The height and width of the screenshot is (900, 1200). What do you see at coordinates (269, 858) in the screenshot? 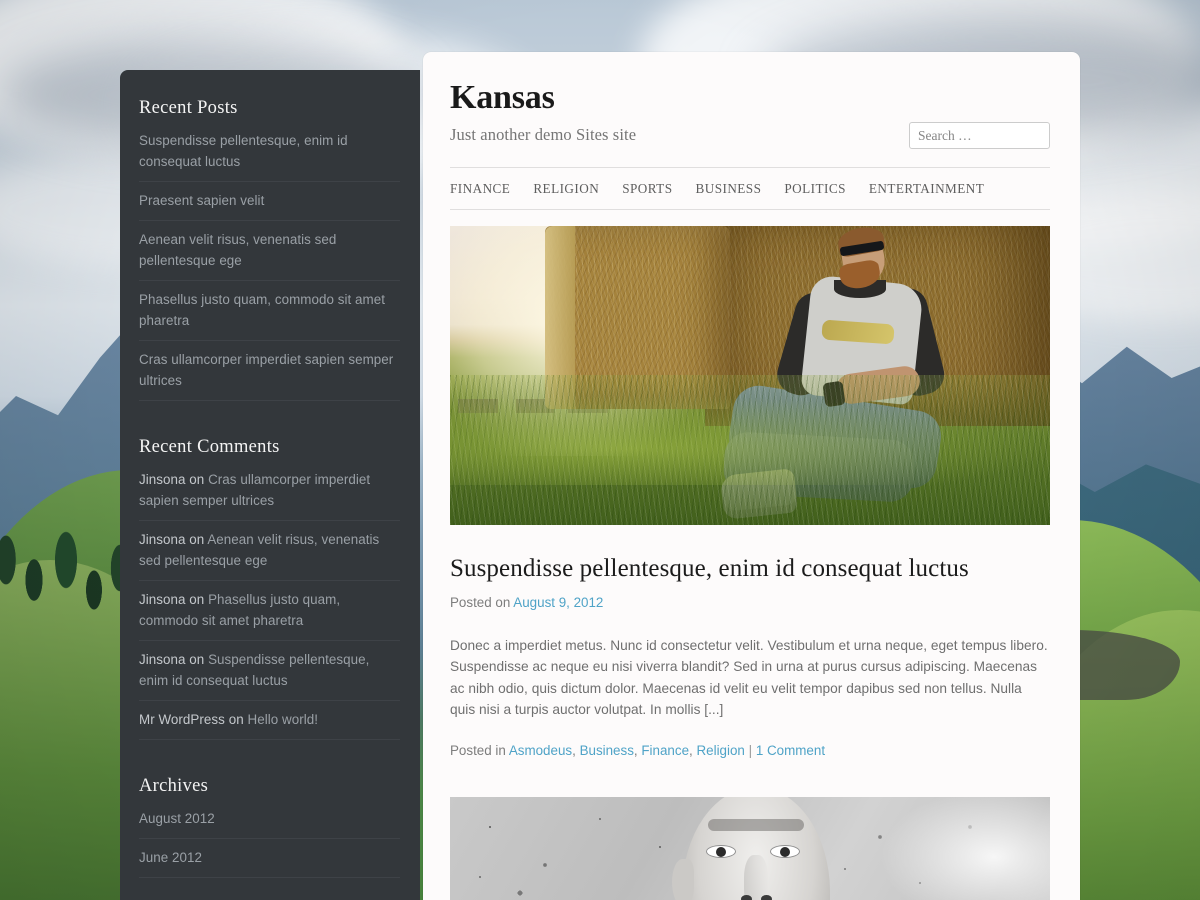
I see `list-item: June 2012` at bounding box center [269, 858].